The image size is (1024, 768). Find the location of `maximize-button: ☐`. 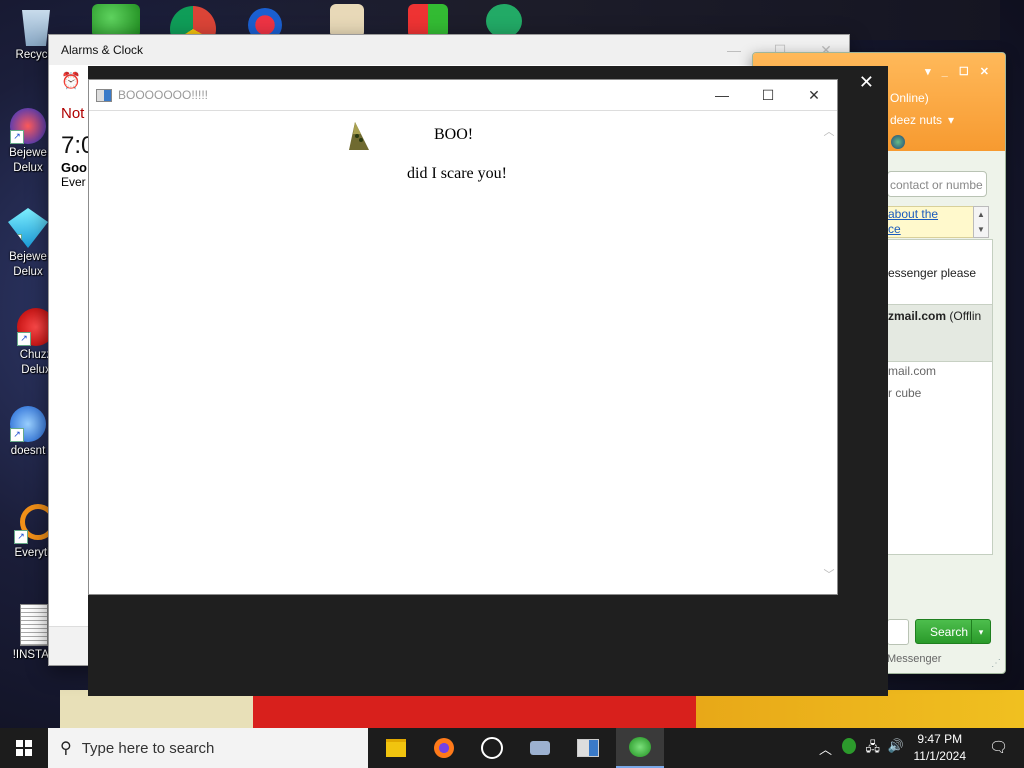

maximize-button: ☐ is located at coordinates (768, 95).